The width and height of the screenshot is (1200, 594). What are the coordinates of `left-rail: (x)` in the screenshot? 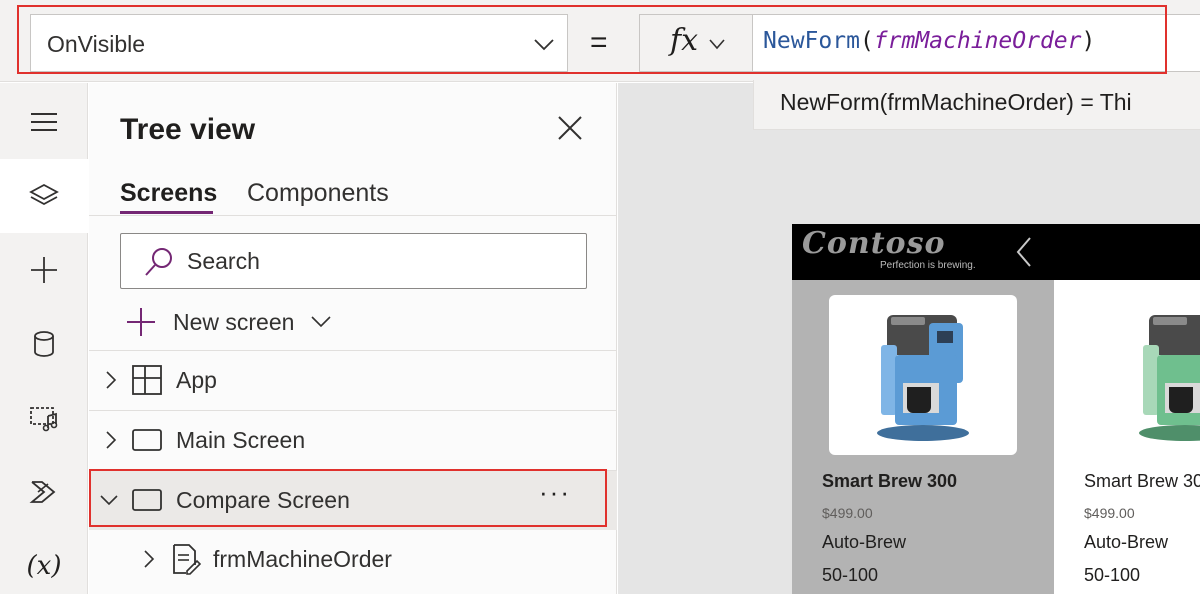 It's located at (44, 338).